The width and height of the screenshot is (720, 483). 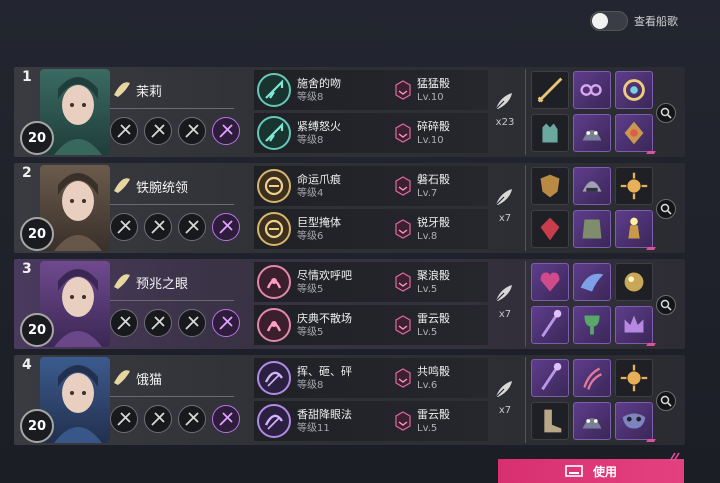 What do you see at coordinates (634, 421) in the screenshot?
I see `item-slot-mask` at bounding box center [634, 421].